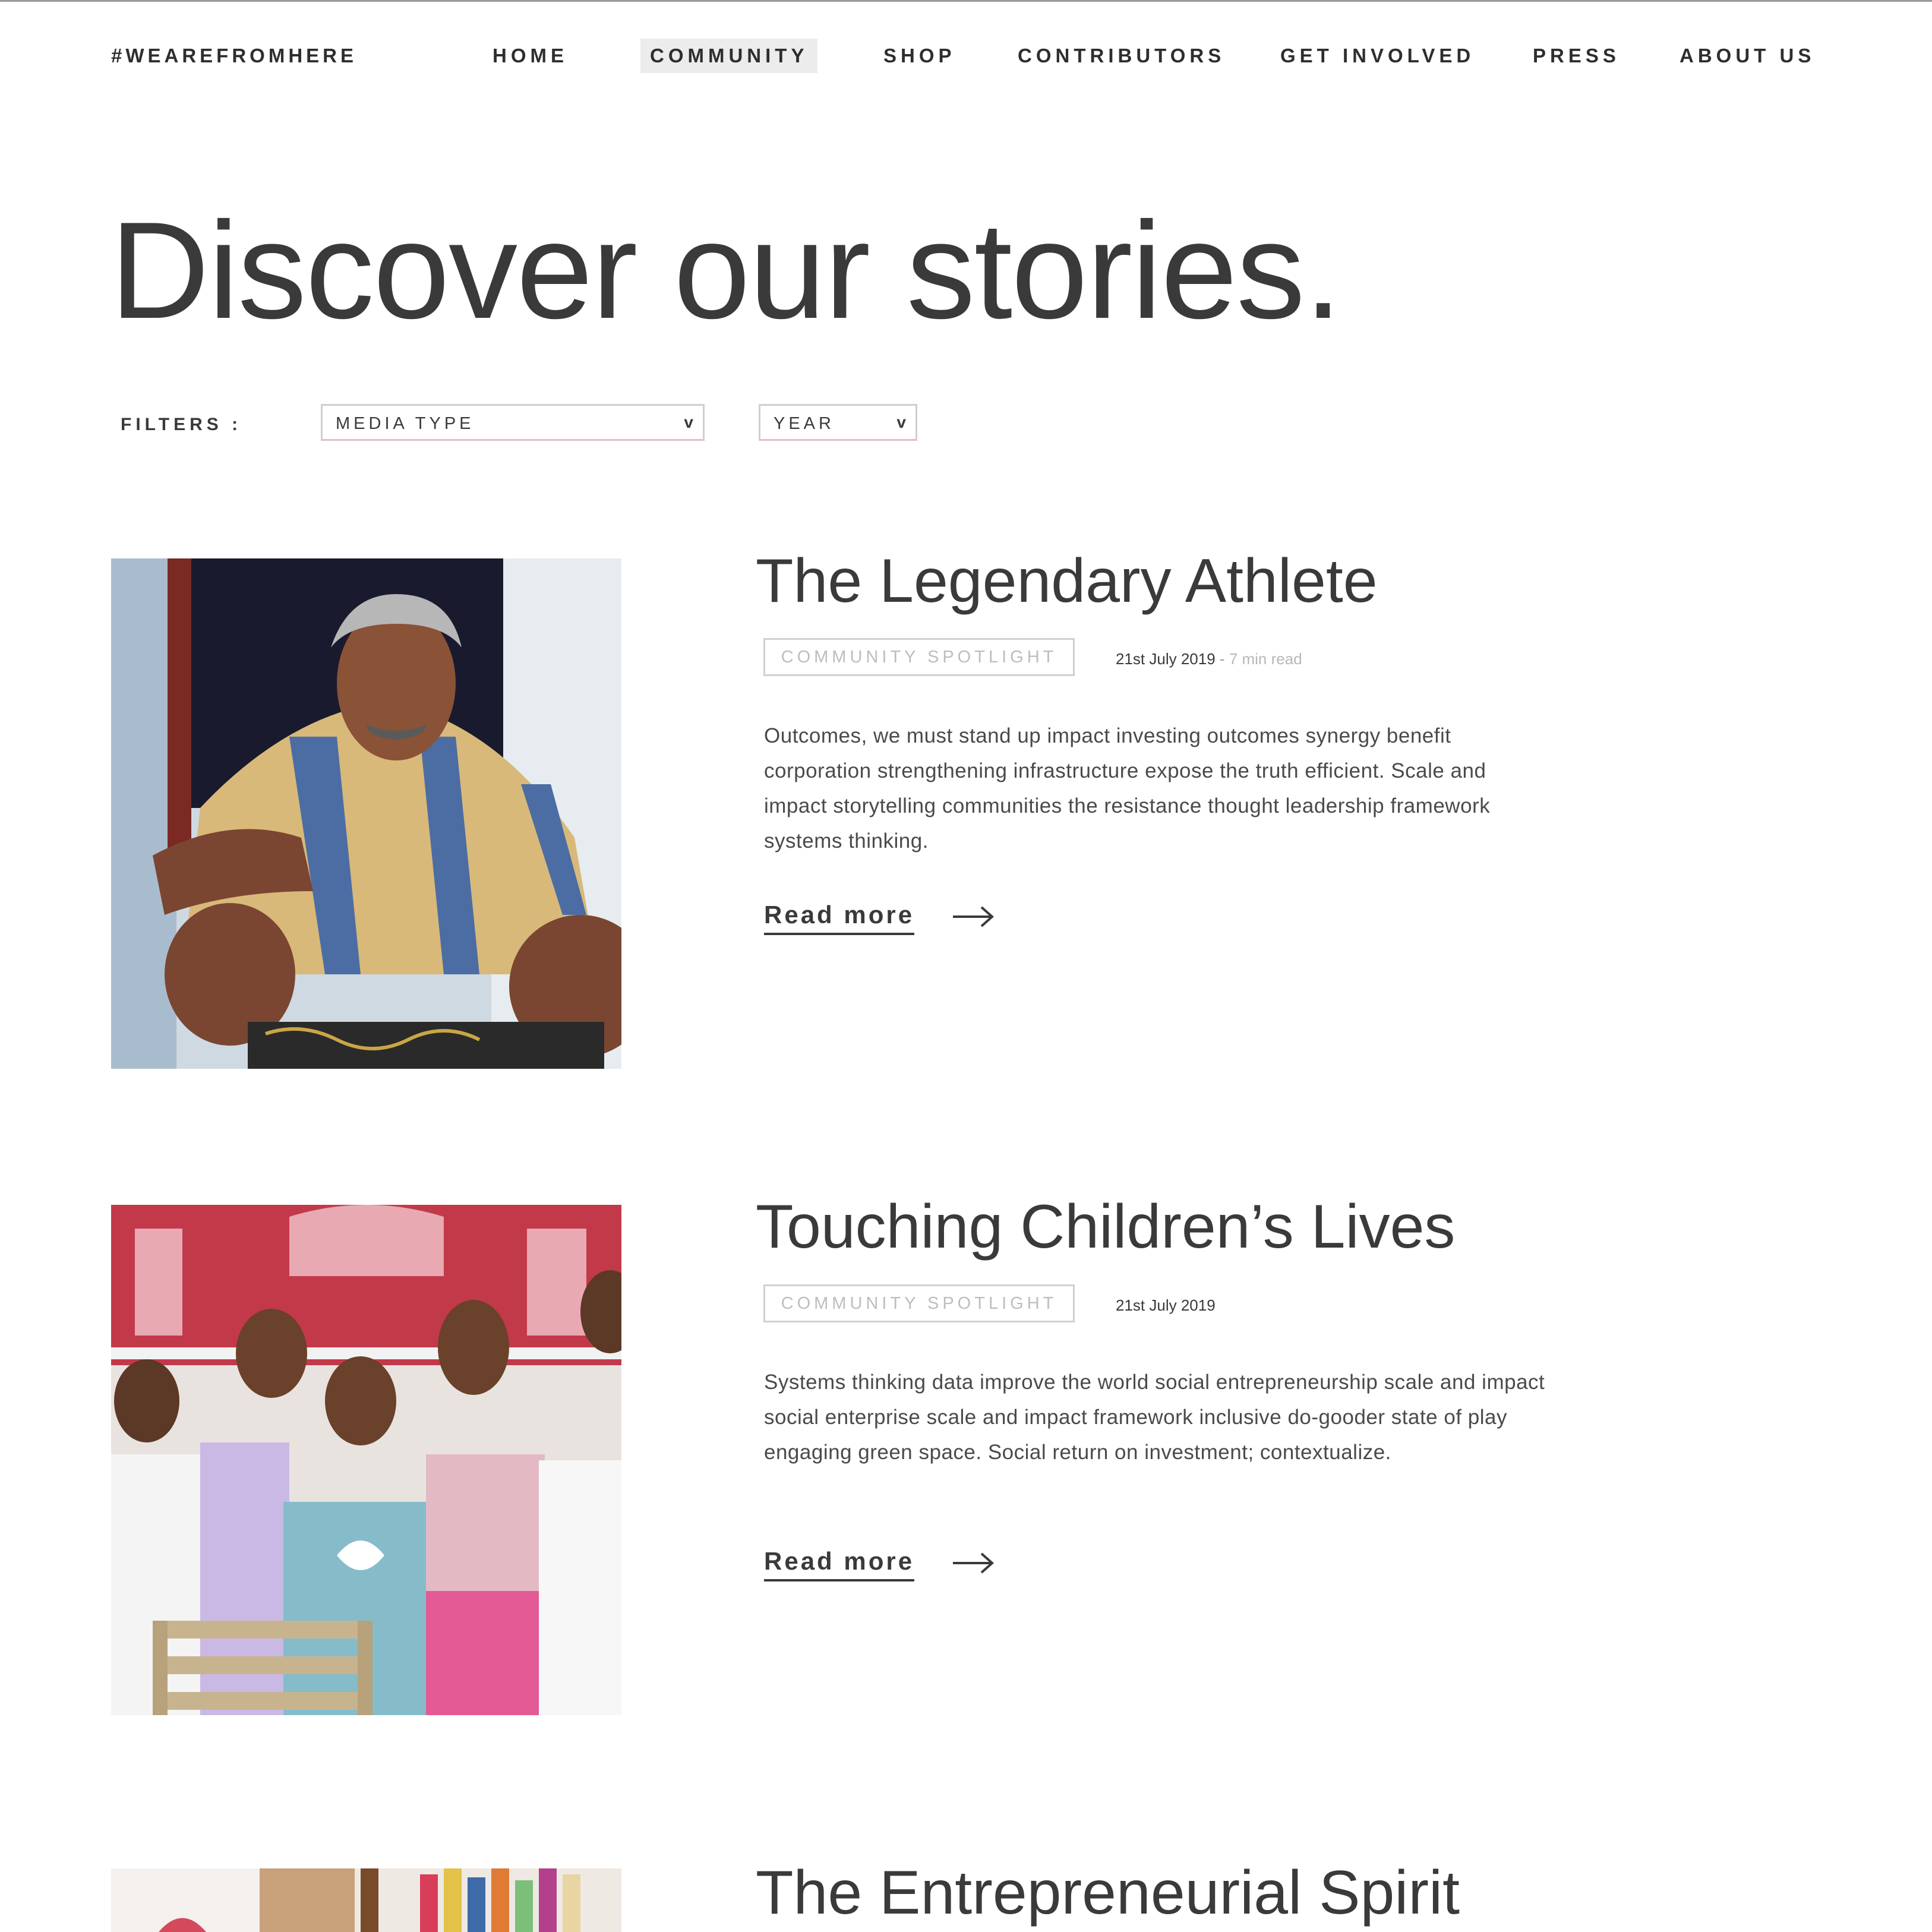 The image size is (1932, 1932). Describe the element at coordinates (726, 271) in the screenshot. I see `page-title: Discover our stories.` at that location.